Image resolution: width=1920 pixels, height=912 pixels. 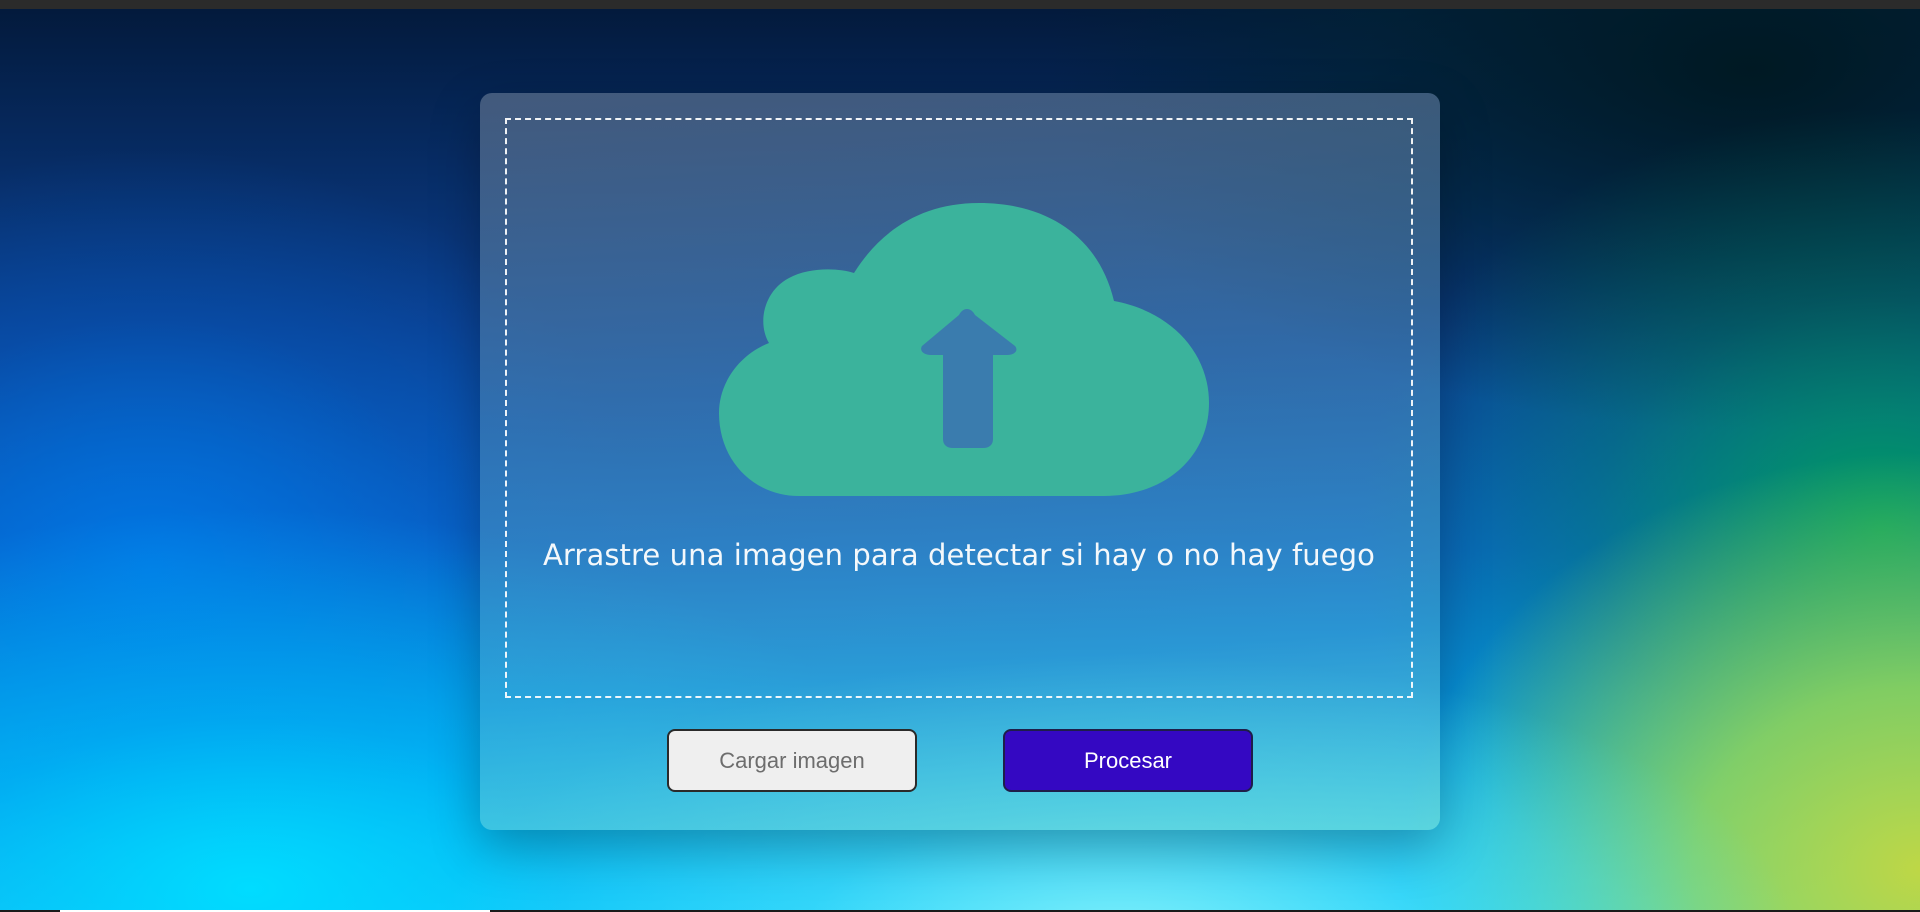 I want to click on process-button: Procesar, so click(x=1128, y=760).